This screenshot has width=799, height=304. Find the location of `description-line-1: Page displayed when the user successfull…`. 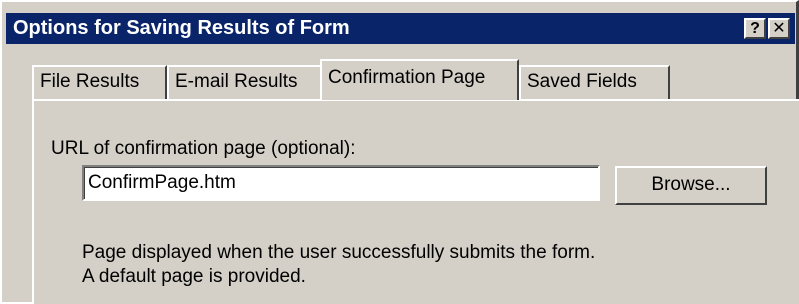

description-line-1: Page displayed when the user successfull… is located at coordinates (339, 252).